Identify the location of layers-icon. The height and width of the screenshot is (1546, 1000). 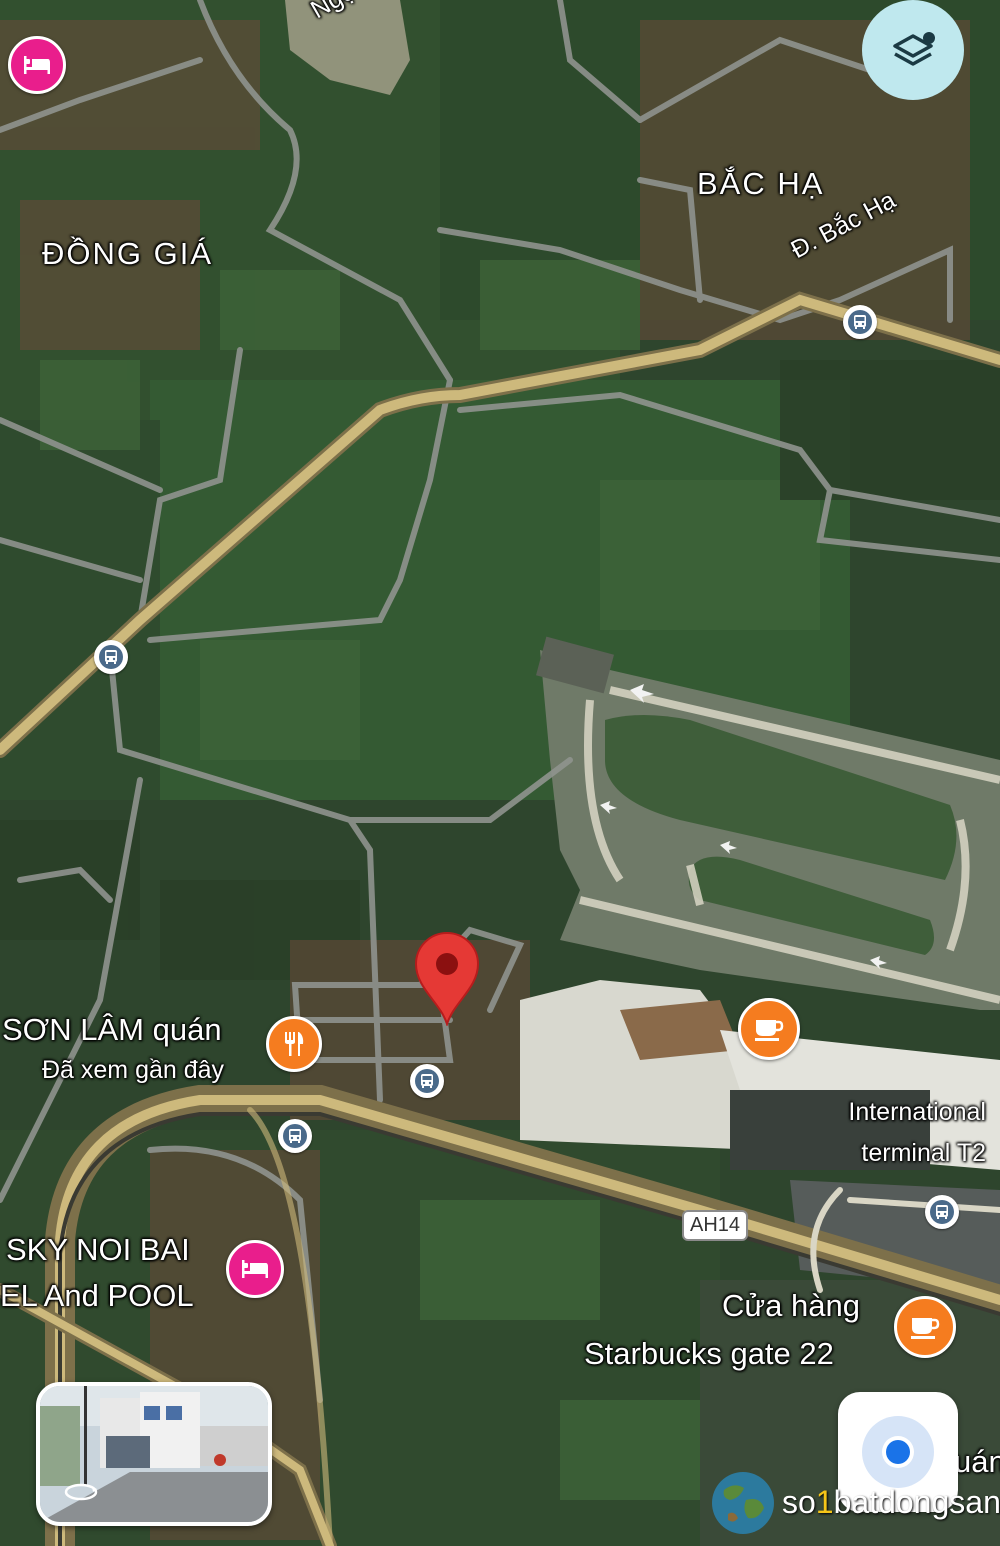
(914, 49).